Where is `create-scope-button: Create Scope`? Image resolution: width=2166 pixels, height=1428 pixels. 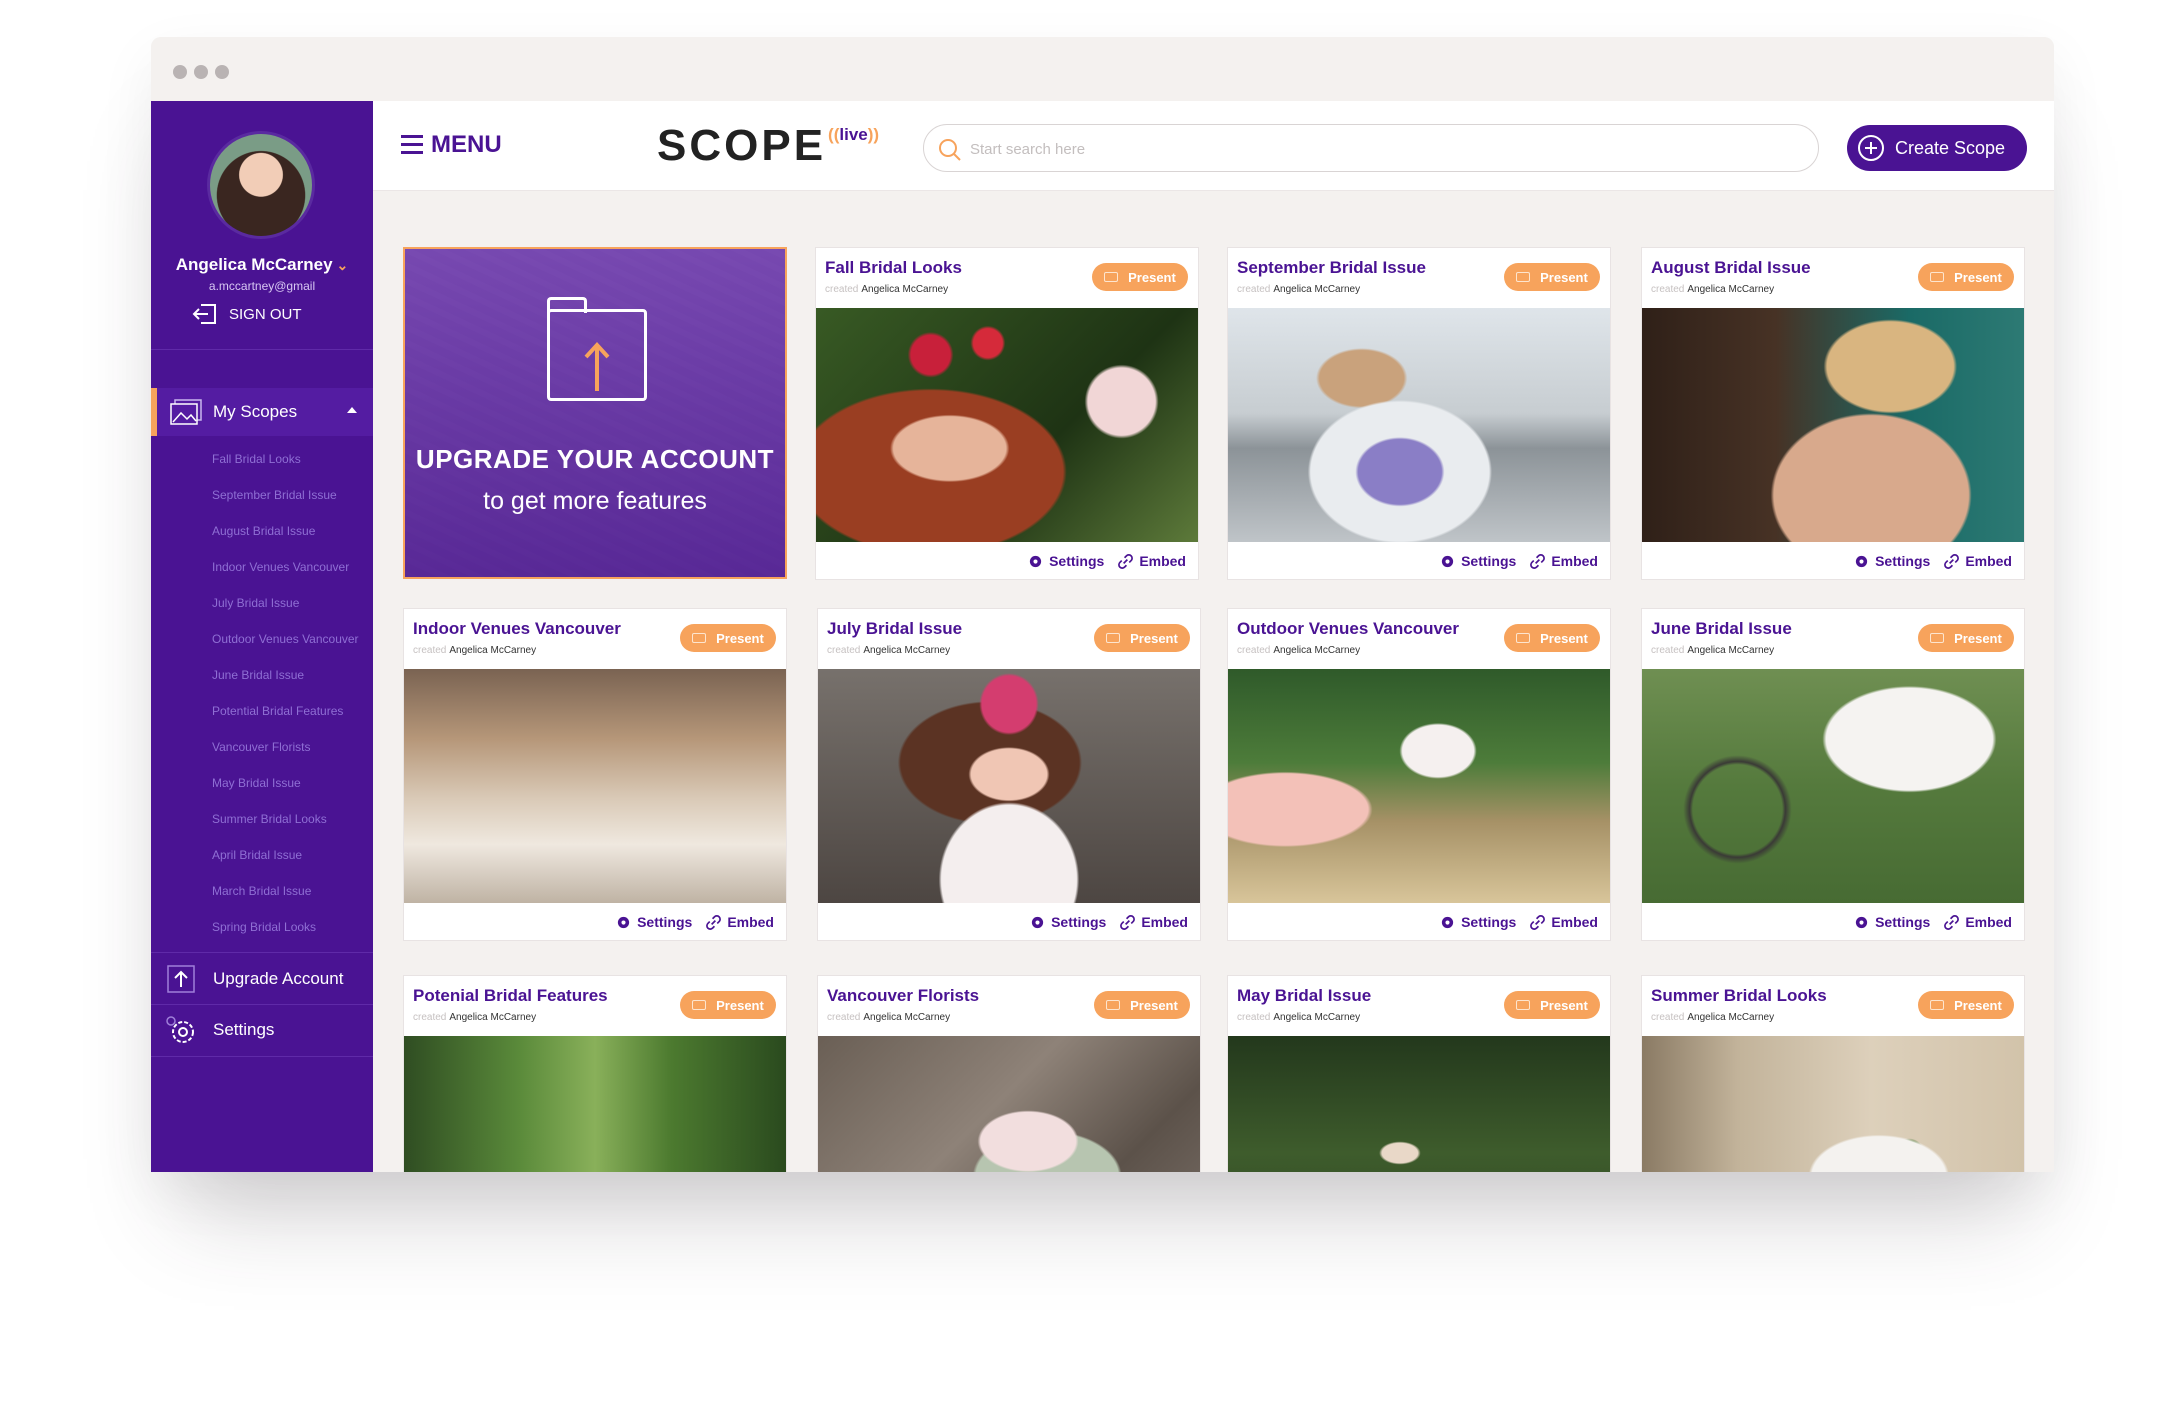
create-scope-button: Create Scope is located at coordinates (1937, 148).